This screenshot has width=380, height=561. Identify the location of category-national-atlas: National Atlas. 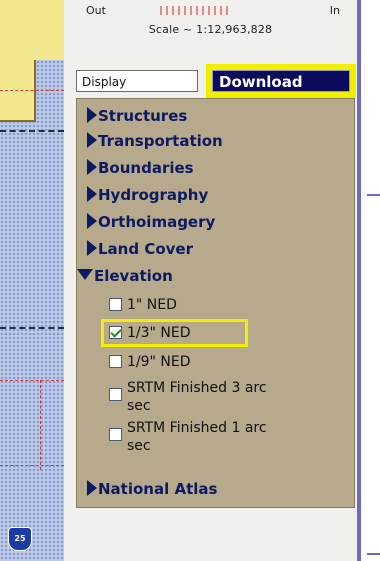
(152, 489).